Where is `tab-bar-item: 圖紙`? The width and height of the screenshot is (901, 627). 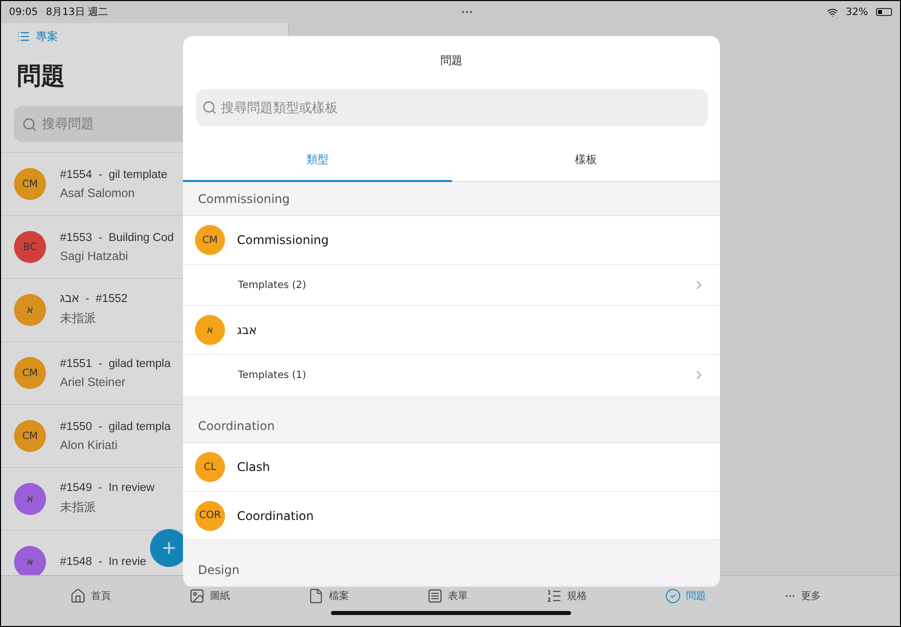 tab-bar-item: 圖紙 is located at coordinates (209, 596).